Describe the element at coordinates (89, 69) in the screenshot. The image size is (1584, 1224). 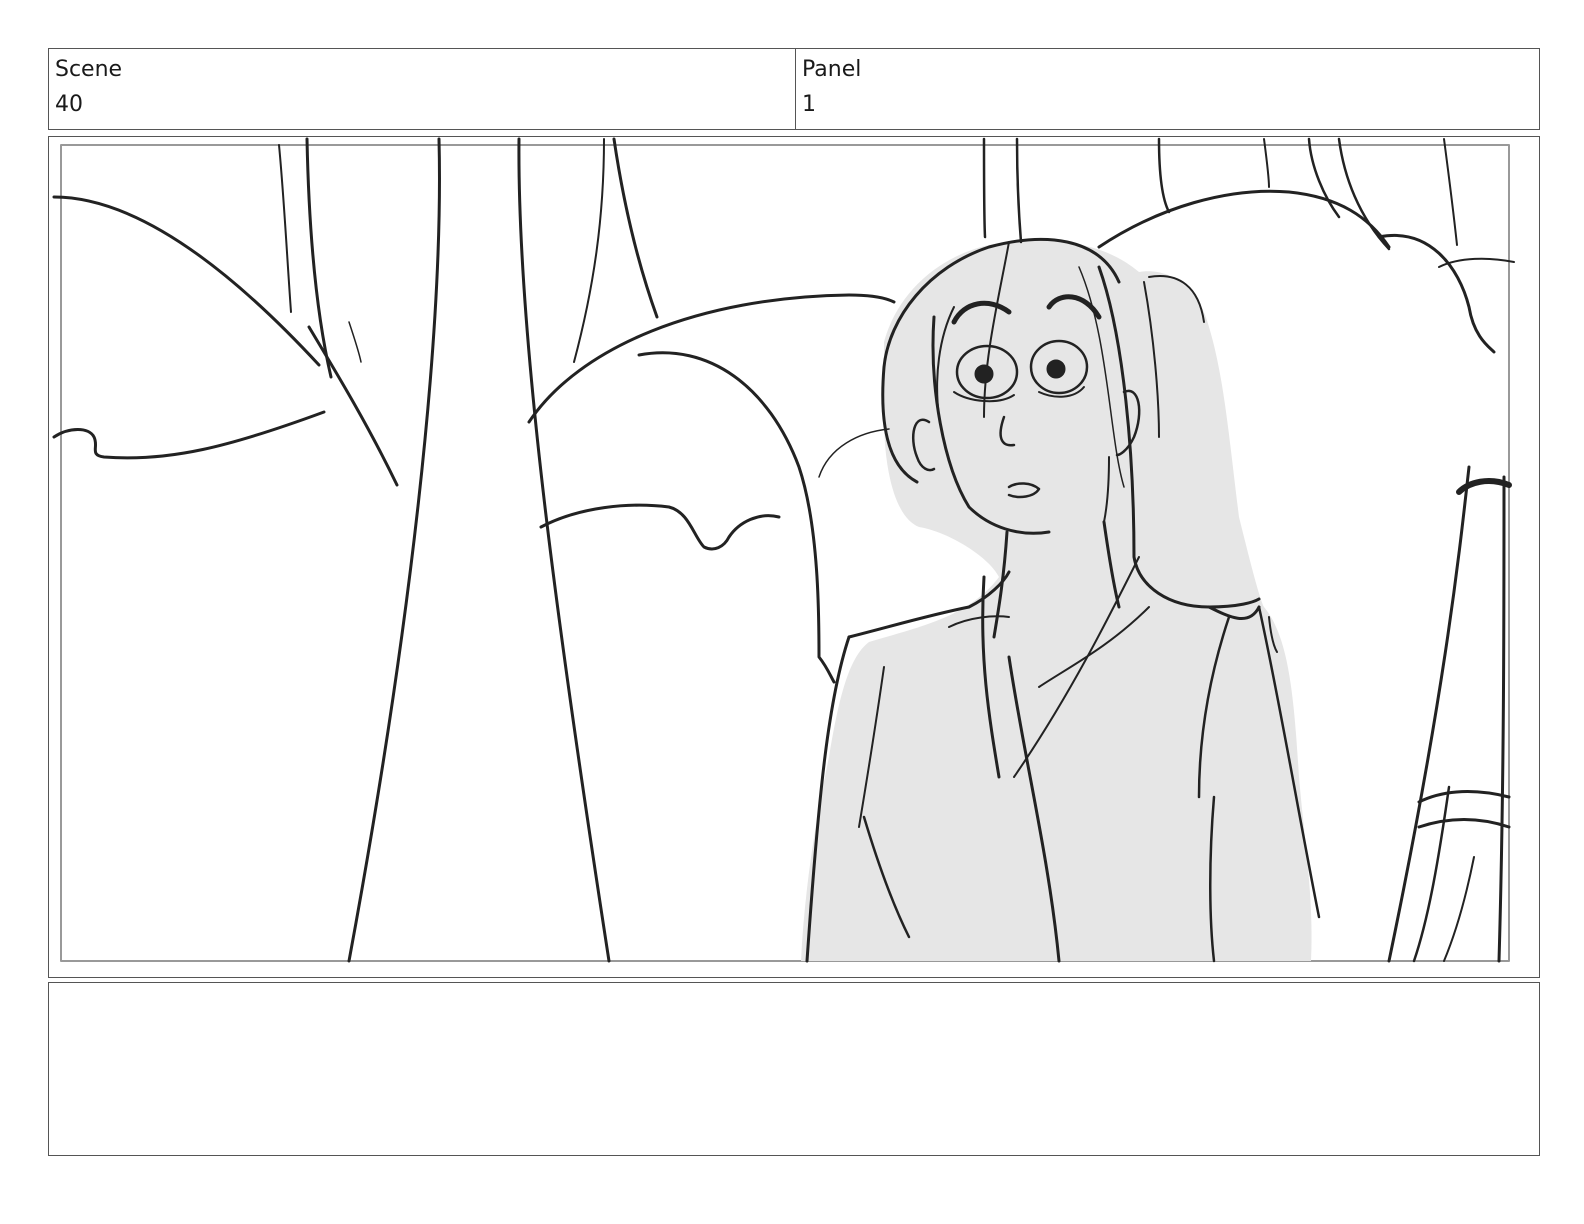
I see `scene-label: Scene` at that location.